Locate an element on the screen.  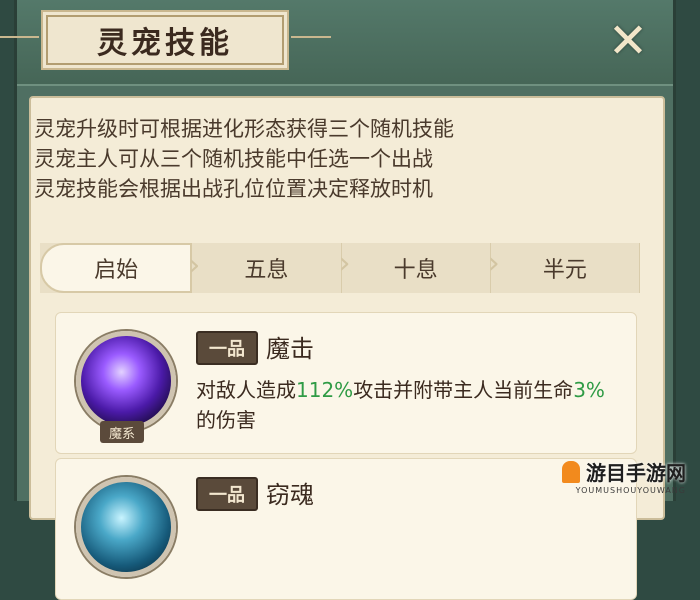
tab-label: 半元 is located at coordinates (564, 270).